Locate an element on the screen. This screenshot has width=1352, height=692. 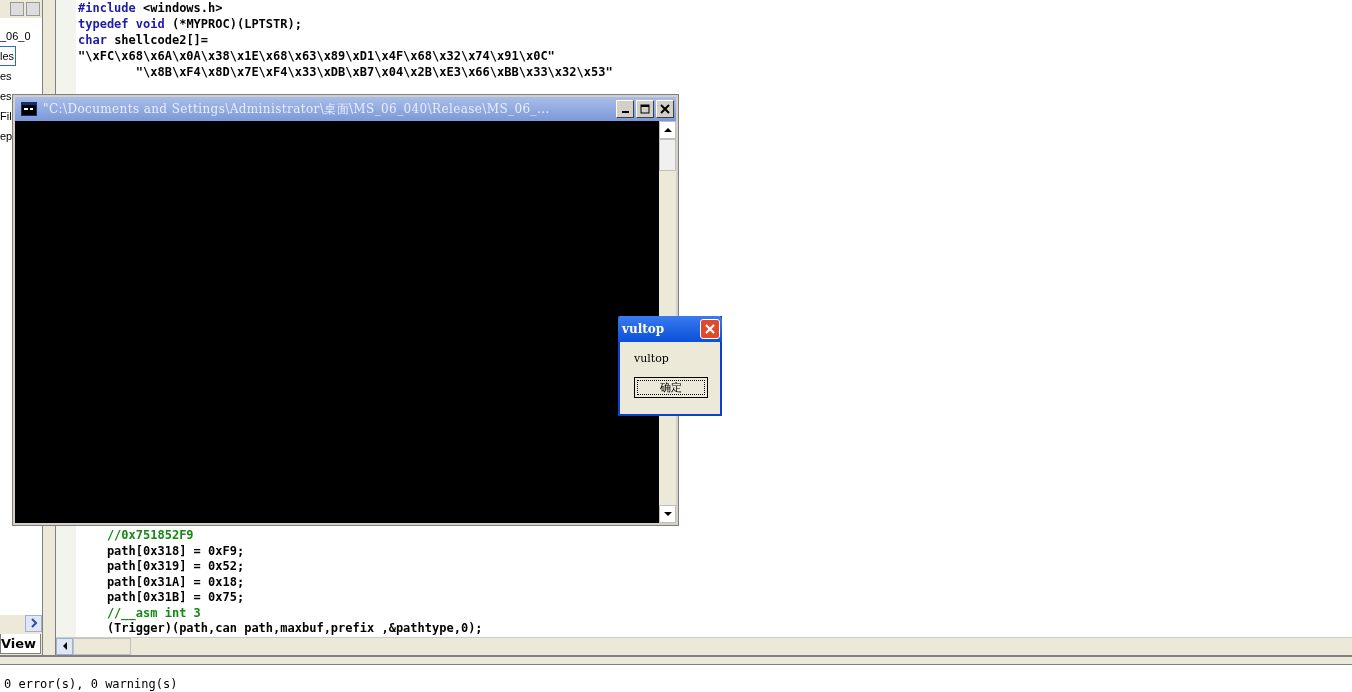
build-output-text: 0 error(s), 0 warning(s) is located at coordinates (91, 684).